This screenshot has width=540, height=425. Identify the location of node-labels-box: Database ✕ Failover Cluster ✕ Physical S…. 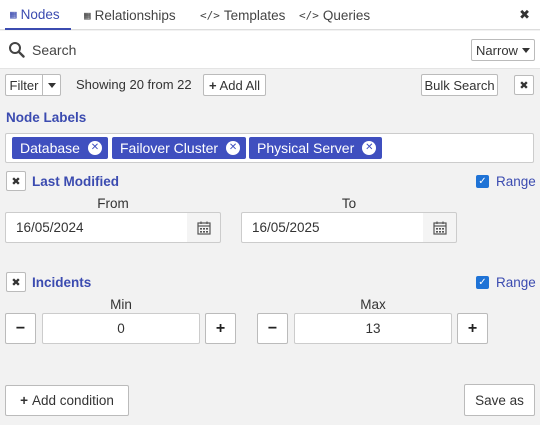
(269, 148).